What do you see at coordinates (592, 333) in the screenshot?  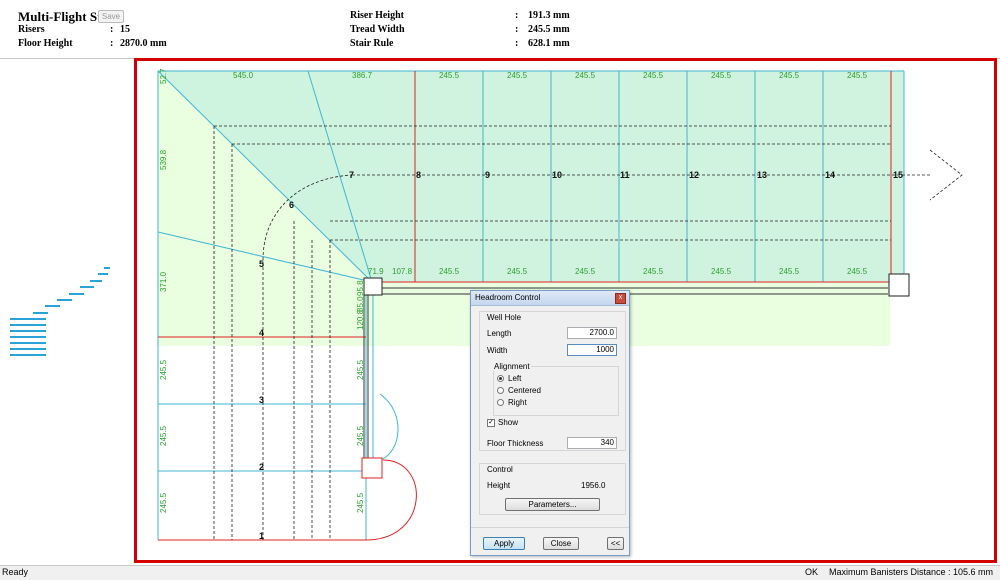 I see `length-input: 2700.0` at bounding box center [592, 333].